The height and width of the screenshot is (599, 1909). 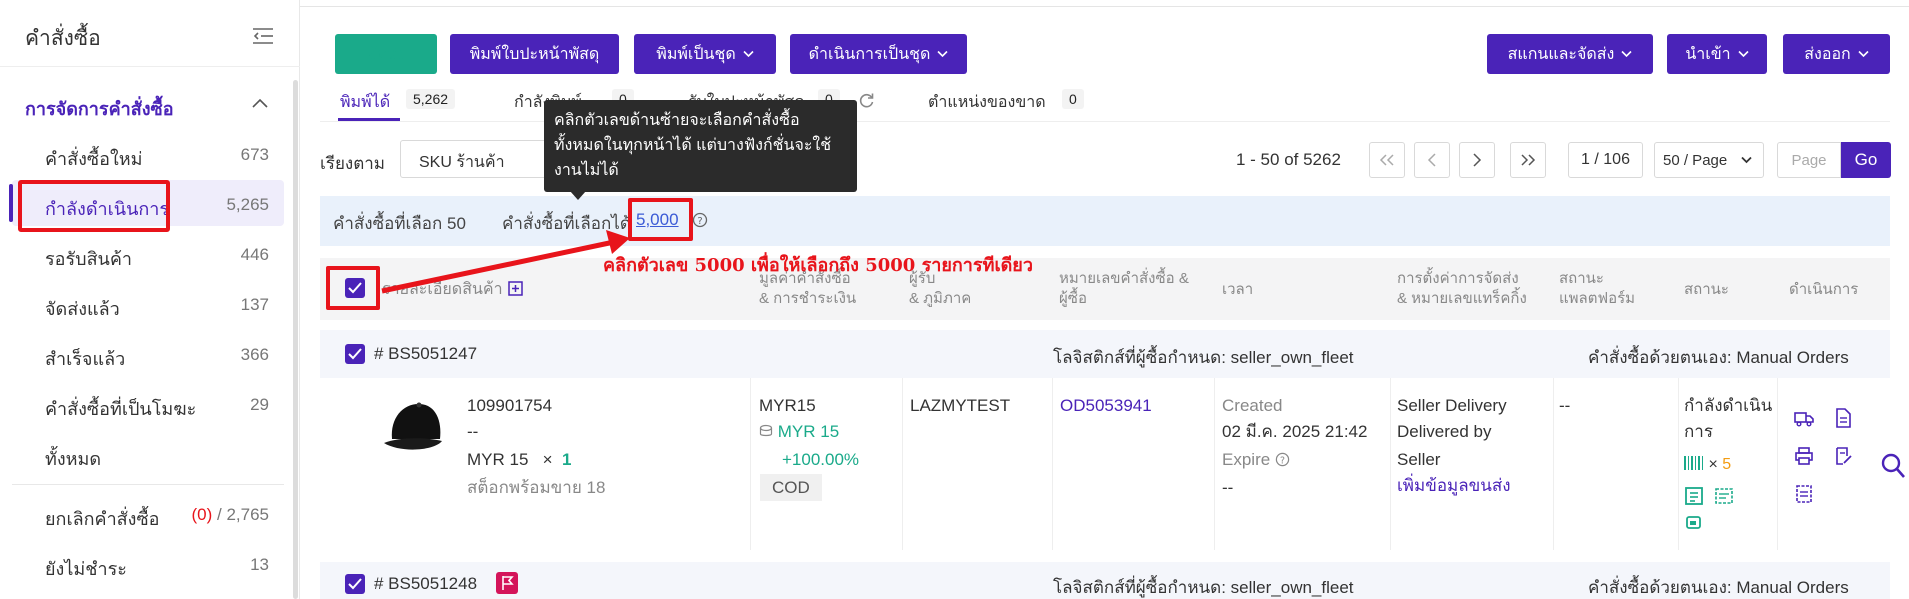 I want to click on expire-label-row: Expire ?, so click(x=1256, y=459).